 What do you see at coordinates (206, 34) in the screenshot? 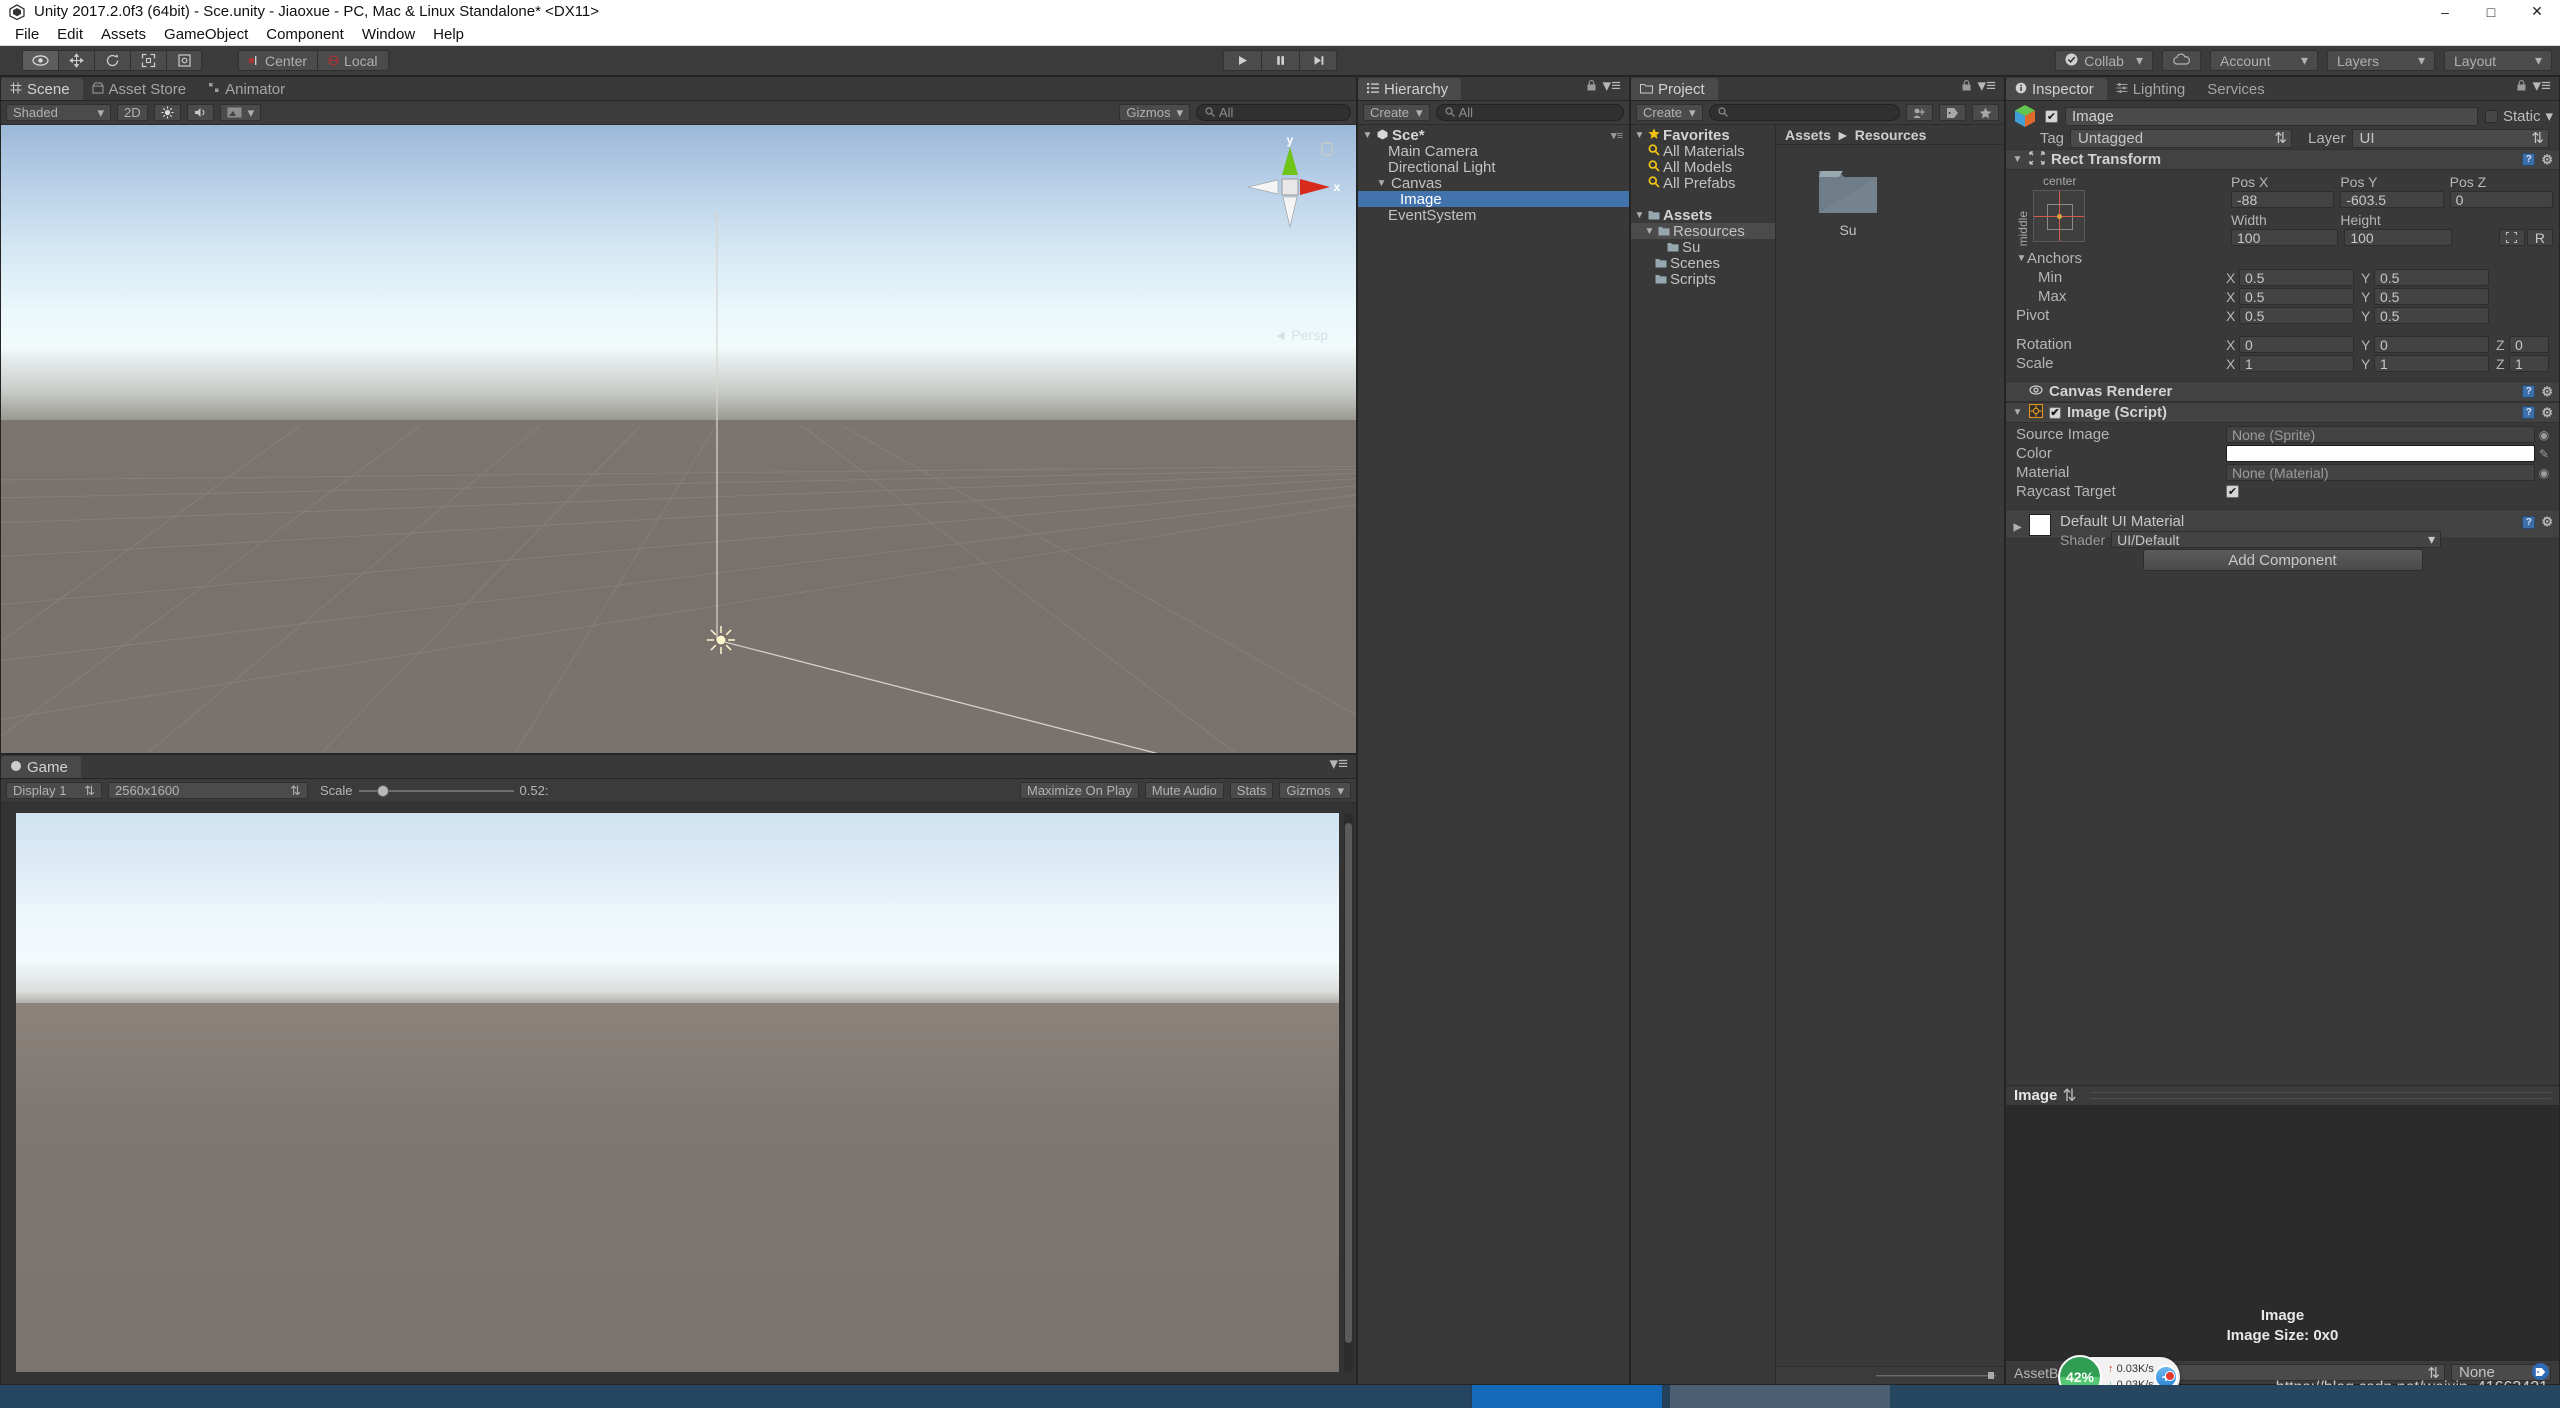
I see `menu-gameobject: GameObject` at bounding box center [206, 34].